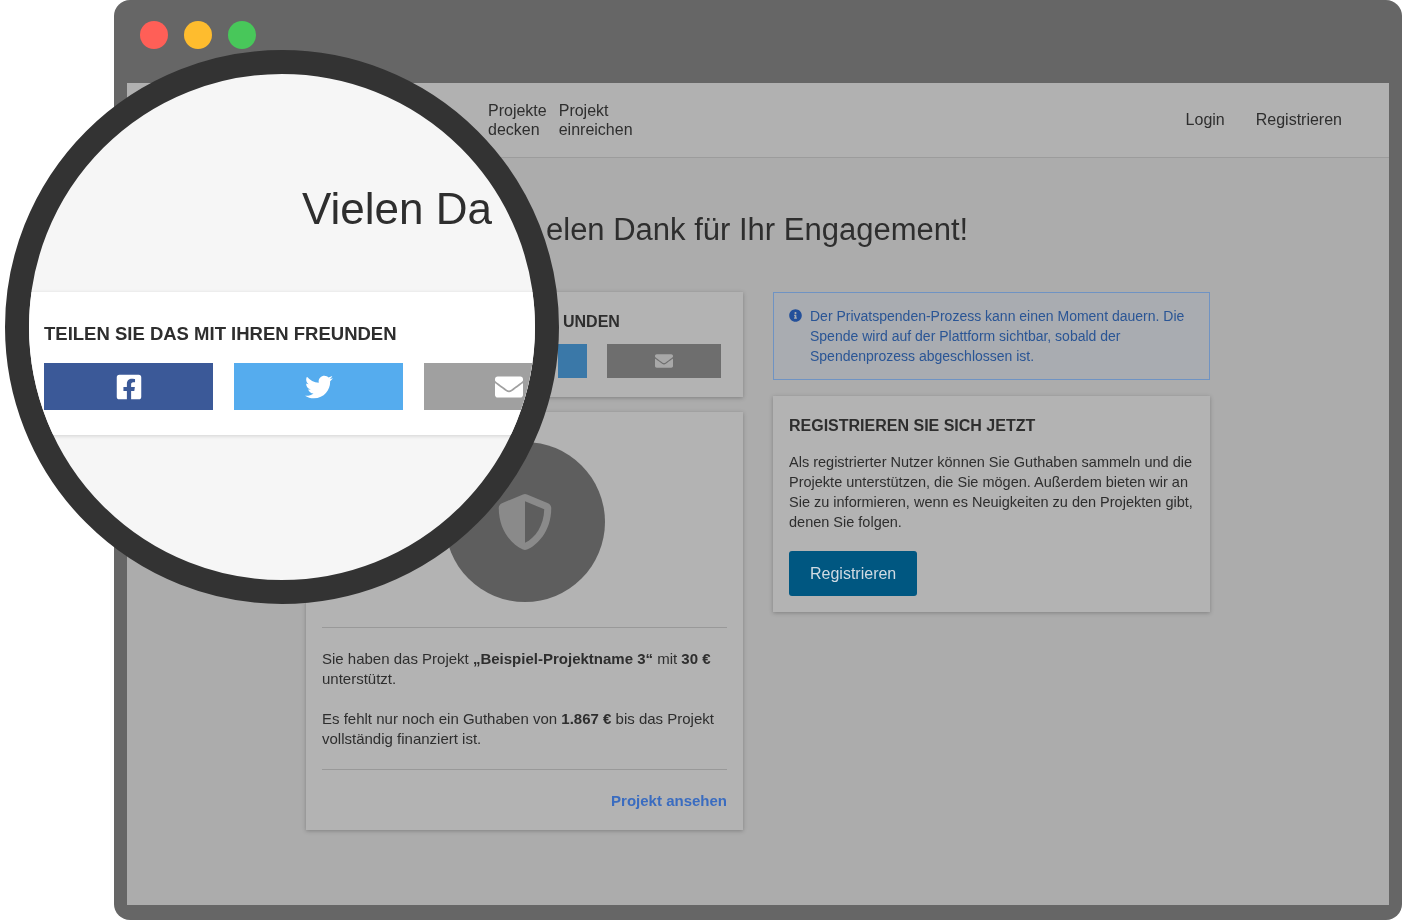  I want to click on register-button: Registrieren, so click(853, 573).